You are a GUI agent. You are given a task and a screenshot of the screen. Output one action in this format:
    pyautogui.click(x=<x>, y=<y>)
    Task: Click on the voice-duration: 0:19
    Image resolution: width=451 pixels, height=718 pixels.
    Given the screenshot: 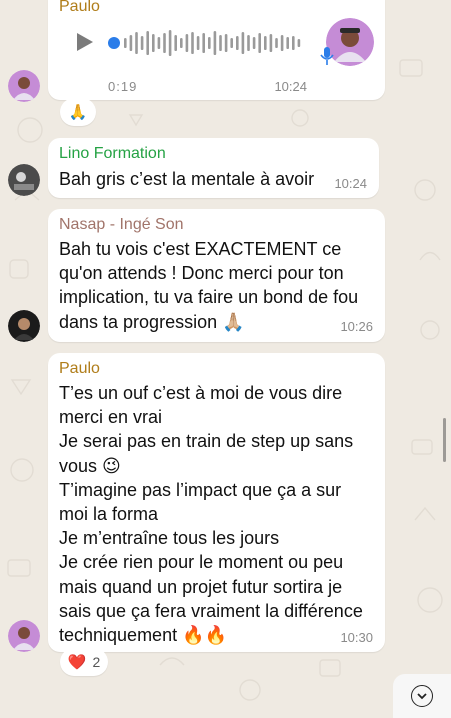 What is the action you would take?
    pyautogui.click(x=123, y=86)
    